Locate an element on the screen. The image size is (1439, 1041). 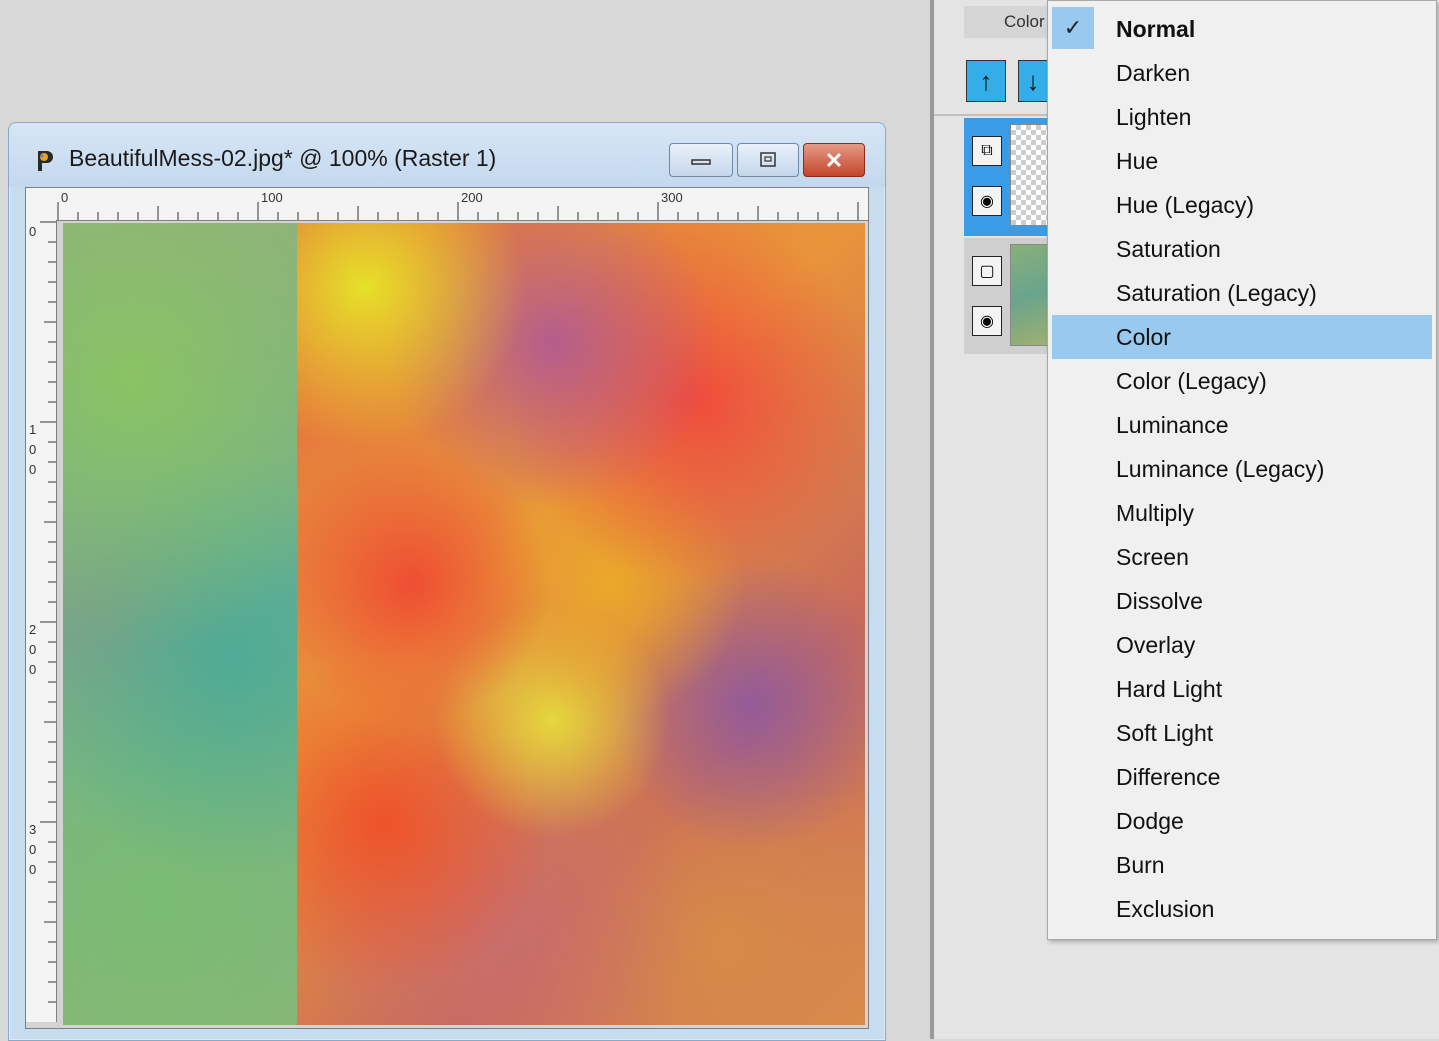
ruler-label-200: 200 is located at coordinates (472, 197).